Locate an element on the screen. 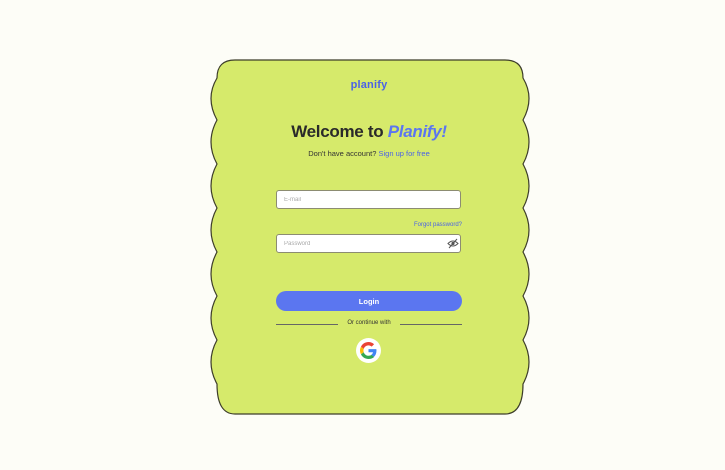  signup-text: Don't have account? is located at coordinates (342, 153).